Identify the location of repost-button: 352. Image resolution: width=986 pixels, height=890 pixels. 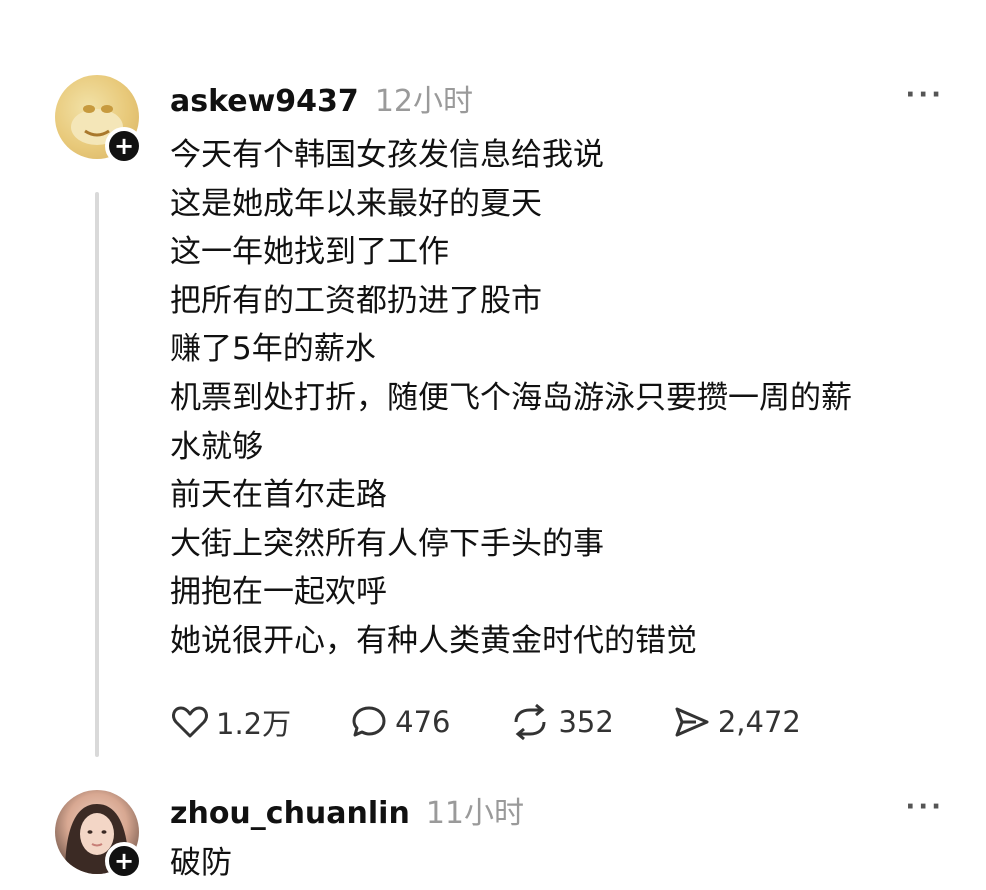
(561, 722).